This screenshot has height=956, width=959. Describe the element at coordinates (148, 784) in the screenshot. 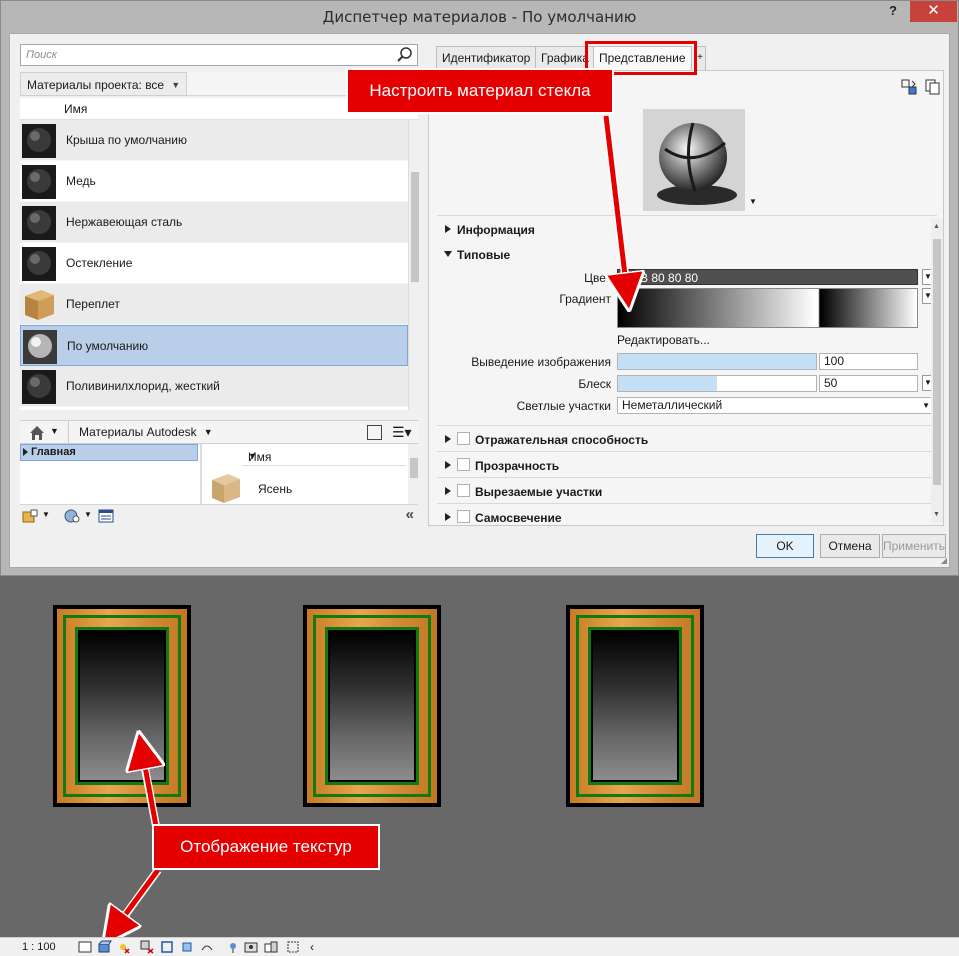

I see `arrow-to-glass` at that location.